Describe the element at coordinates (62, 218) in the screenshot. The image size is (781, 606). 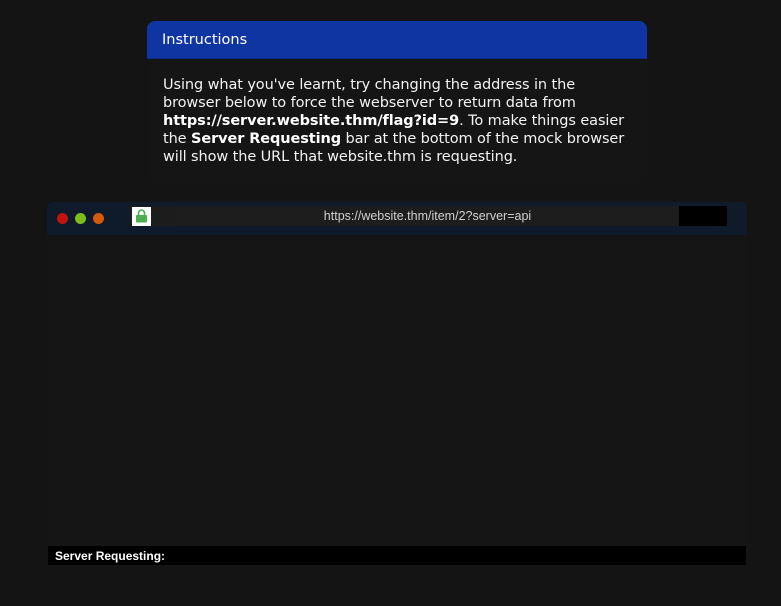
I see `close-window-icon` at that location.